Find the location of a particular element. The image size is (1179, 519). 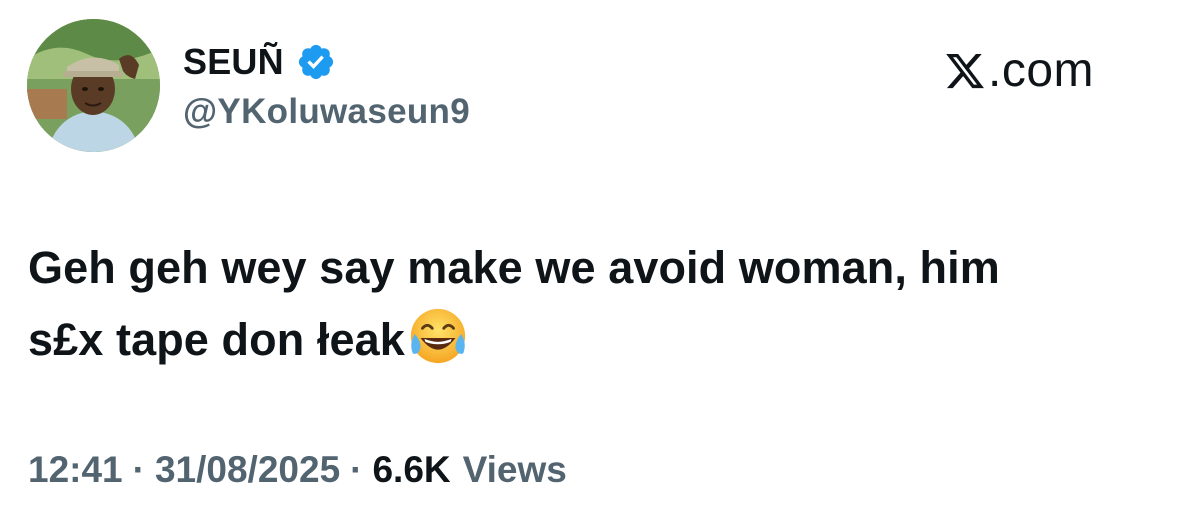

tweet-line-1: Geh geh wey say make we avoid woman, him is located at coordinates (514, 267).